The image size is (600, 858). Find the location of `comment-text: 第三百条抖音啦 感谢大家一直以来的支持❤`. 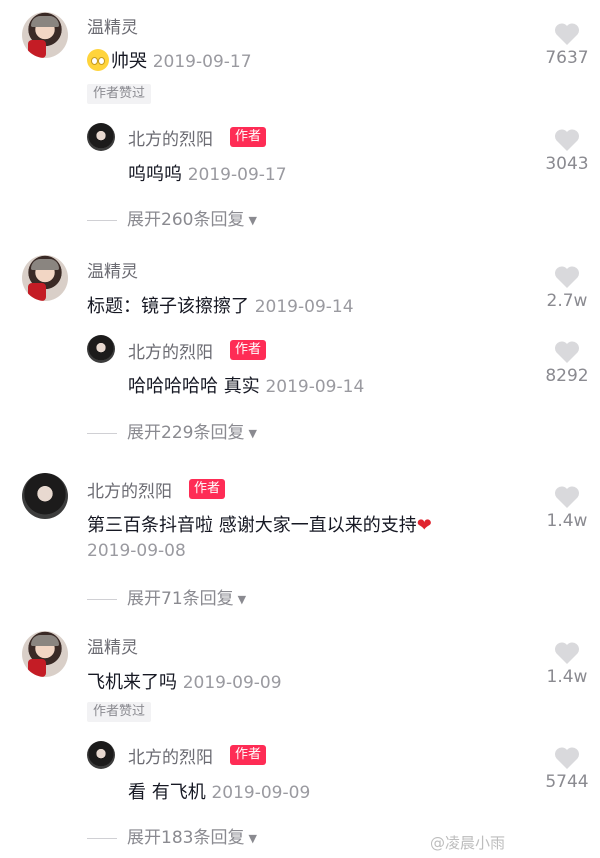

comment-text: 第三百条抖音啦 感谢大家一直以来的支持❤ is located at coordinates (259, 524).